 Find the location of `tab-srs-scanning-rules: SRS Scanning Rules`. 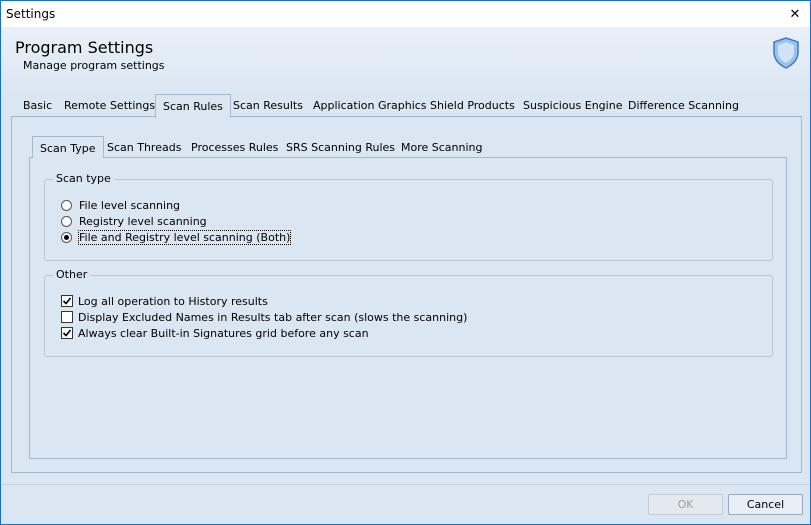

tab-srs-scanning-rules: SRS Scanning Rules is located at coordinates (340, 146).